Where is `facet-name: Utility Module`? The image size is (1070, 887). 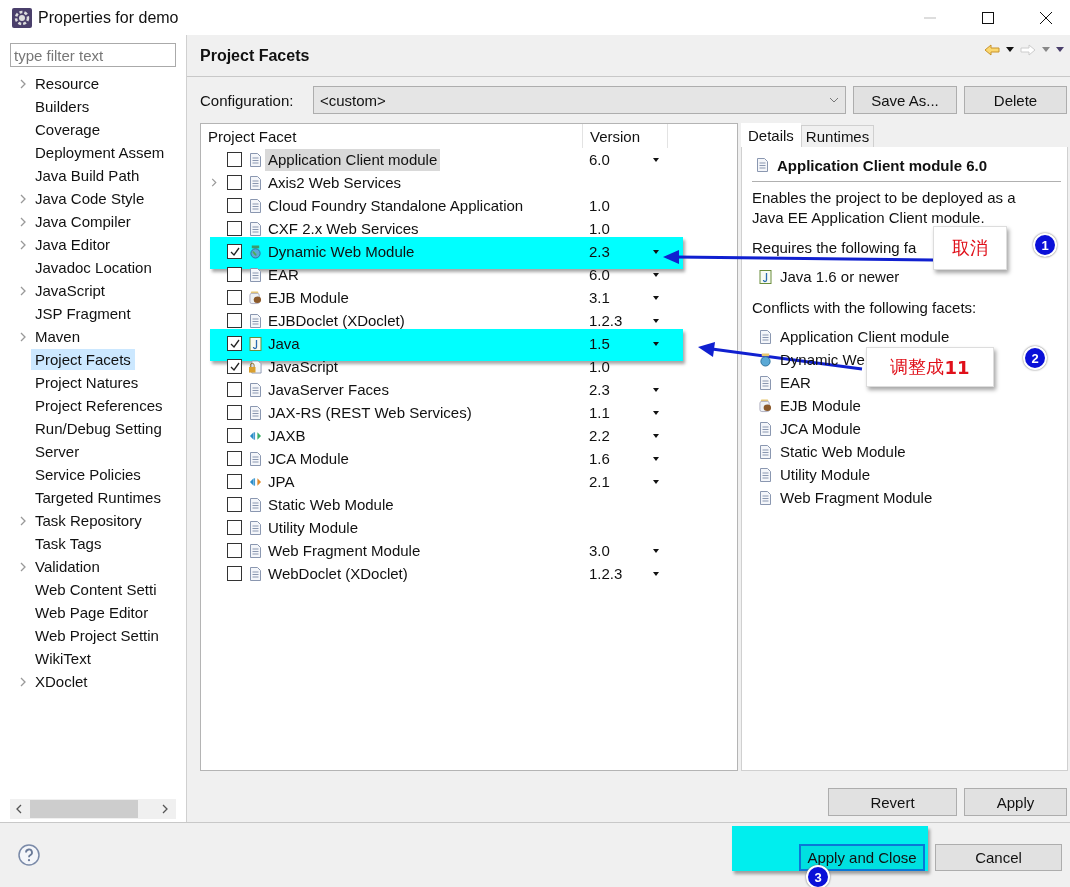 facet-name: Utility Module is located at coordinates (313, 527).